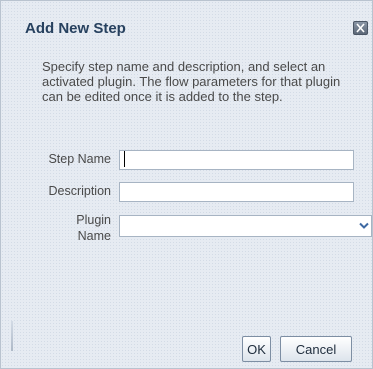 Image resolution: width=373 pixels, height=369 pixels. I want to click on description-label: Description, so click(79, 191).